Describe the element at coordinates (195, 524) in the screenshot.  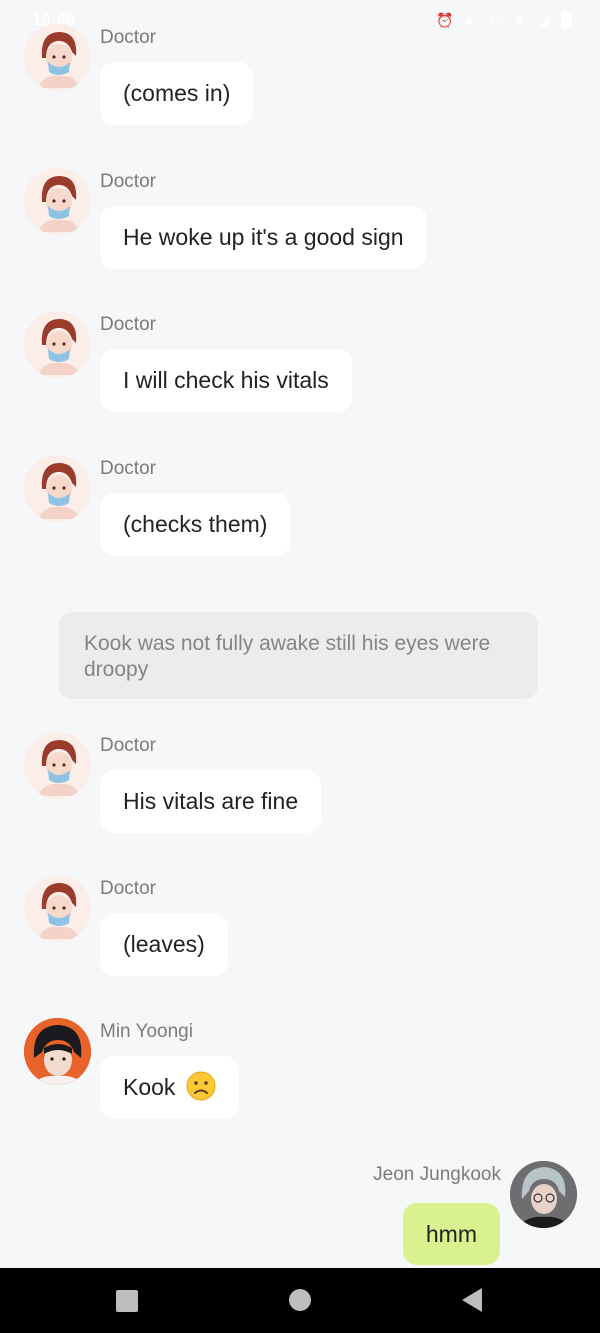
I see `message-bubble: (checks them)` at that location.